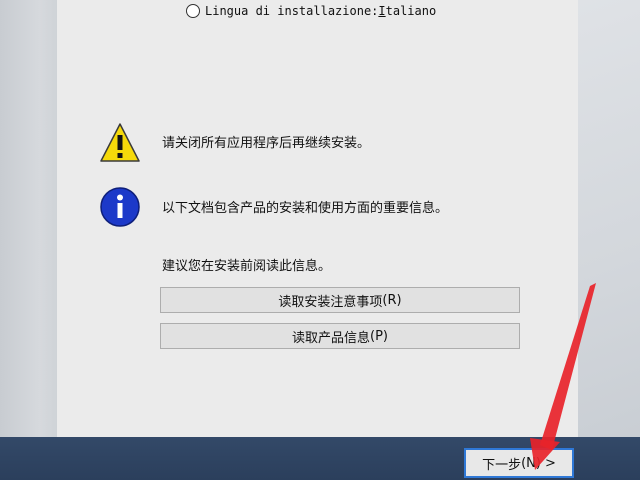 Image resolution: width=640 pixels, height=480 pixels. What do you see at coordinates (193, 11) in the screenshot?
I see `language-radio-button` at bounding box center [193, 11].